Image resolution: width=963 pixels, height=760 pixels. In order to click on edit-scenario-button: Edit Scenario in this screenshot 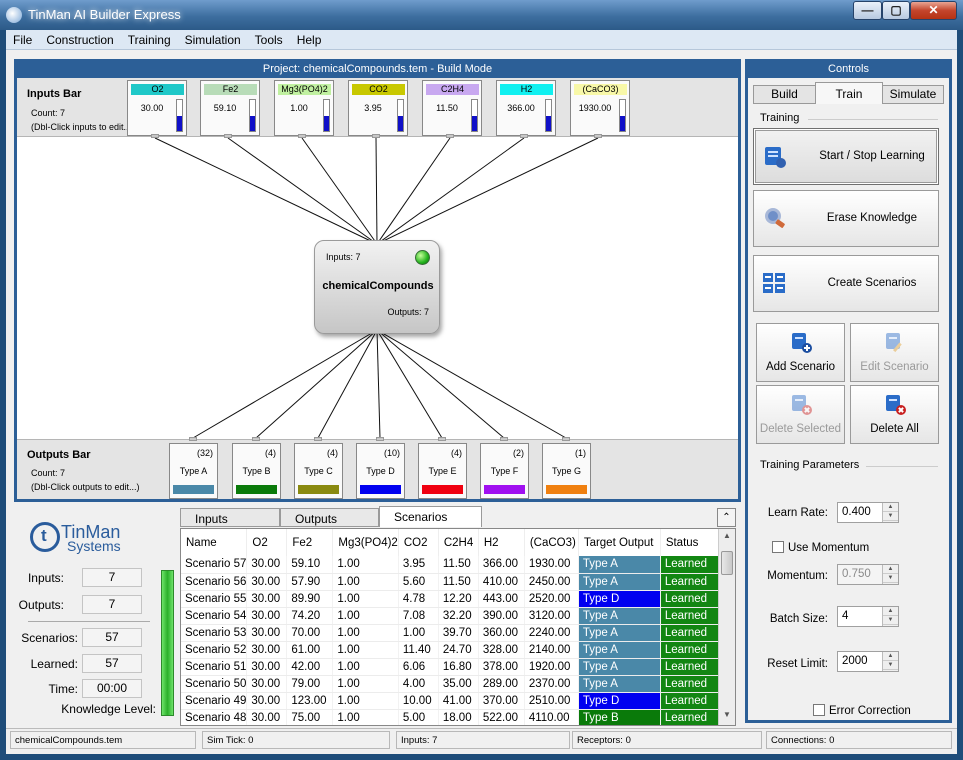, I will do `click(894, 352)`.